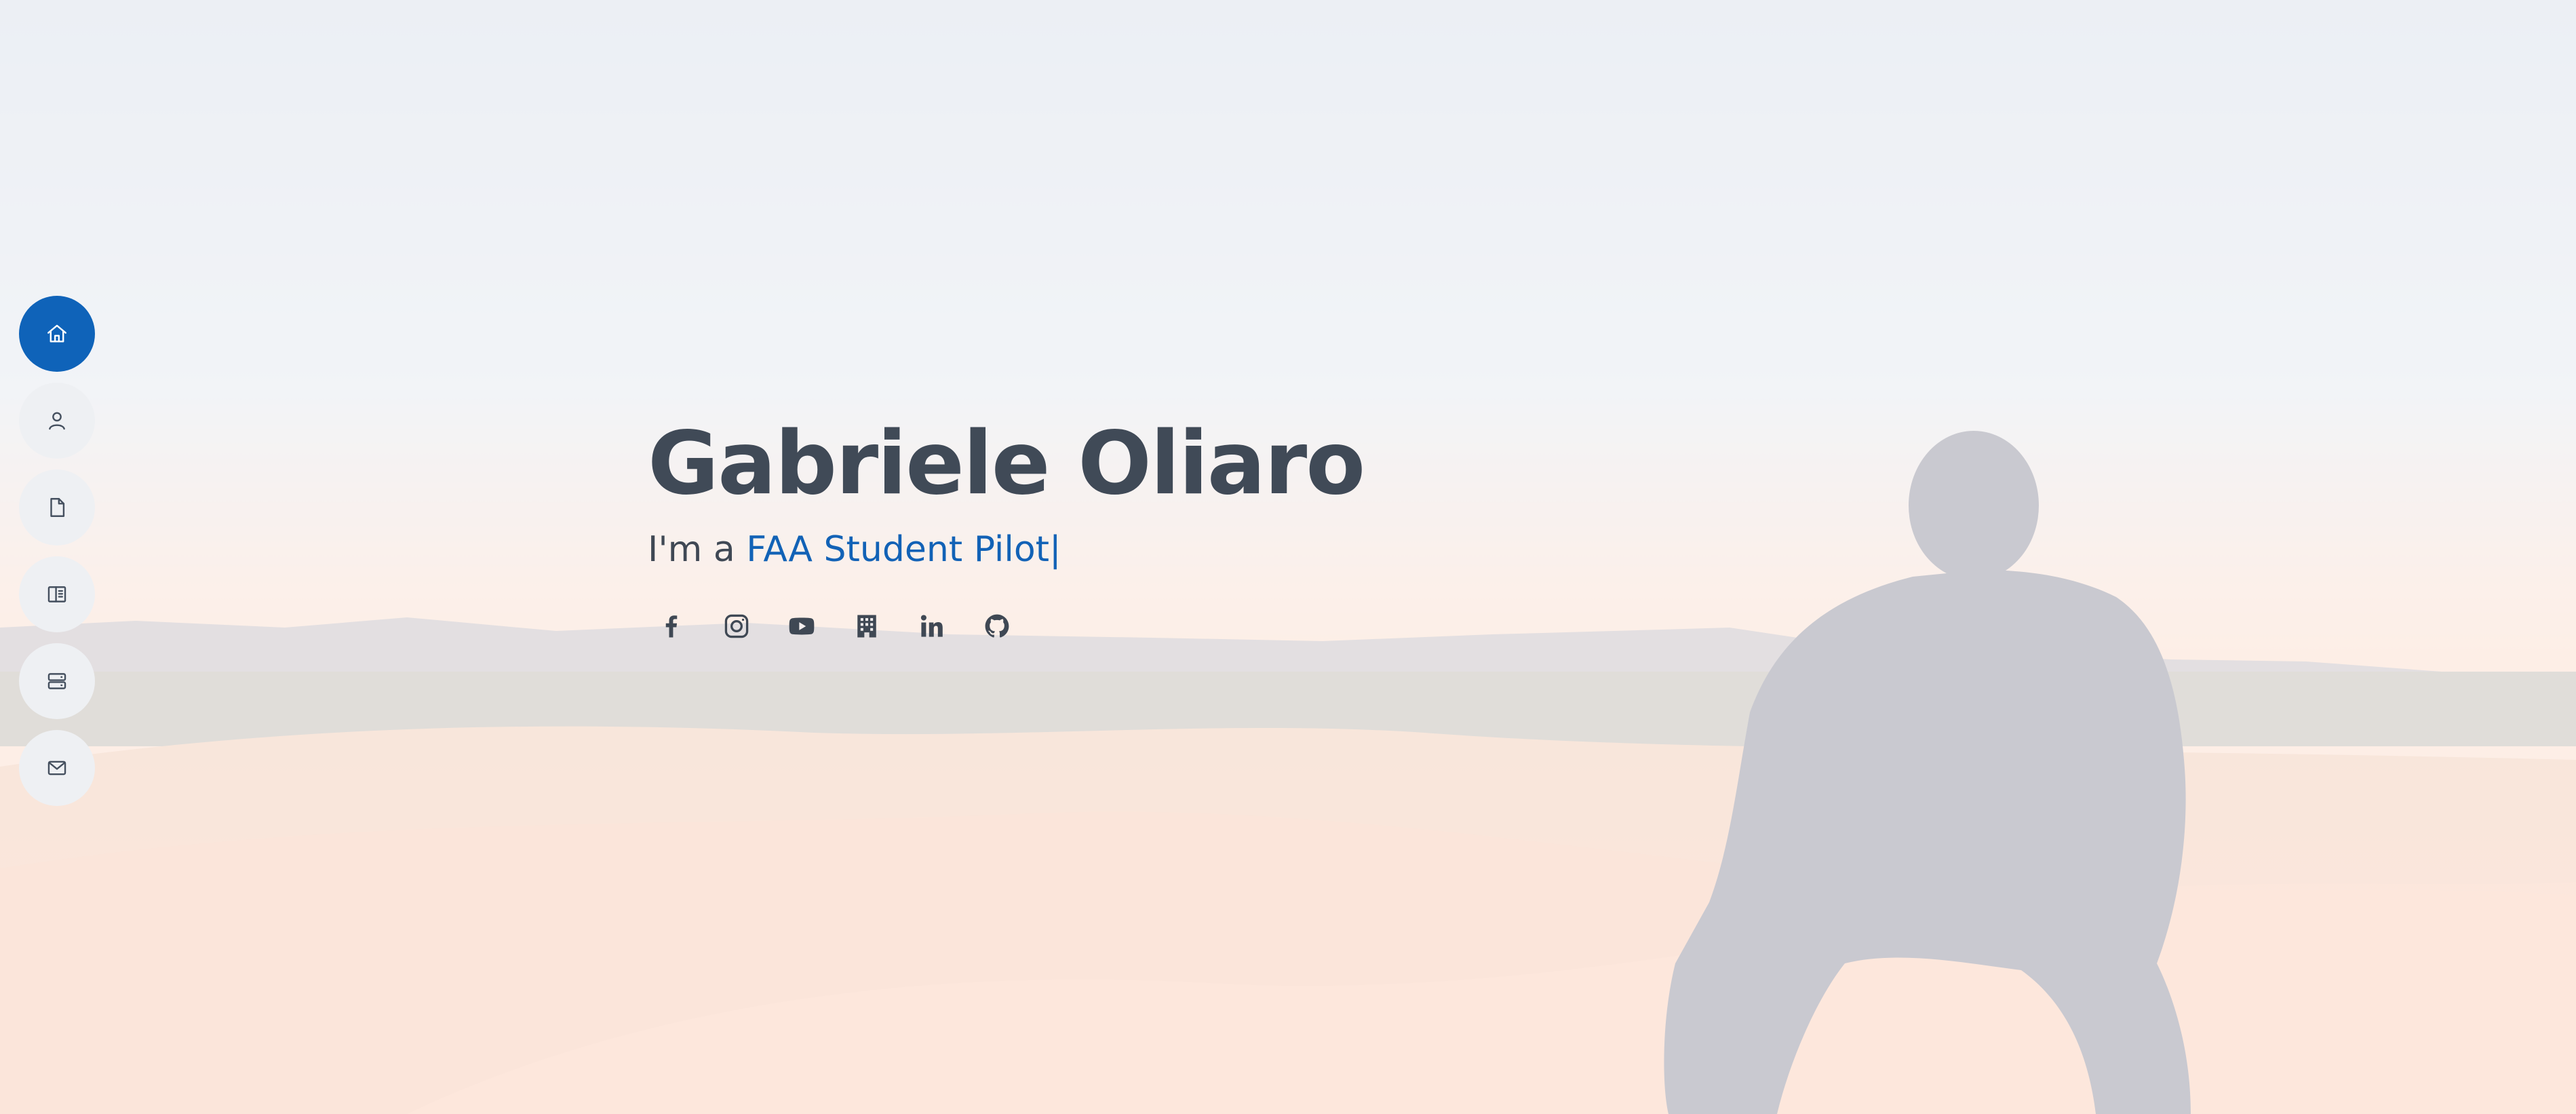 The width and height of the screenshot is (2576, 1114). I want to click on book-icon, so click(56, 594).